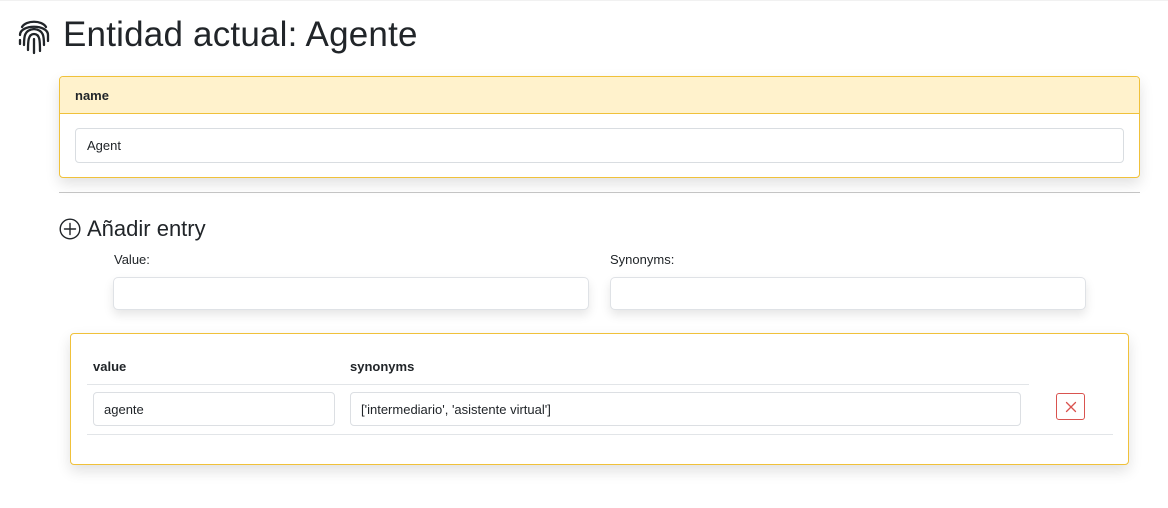  I want to click on close-icon, so click(1071, 407).